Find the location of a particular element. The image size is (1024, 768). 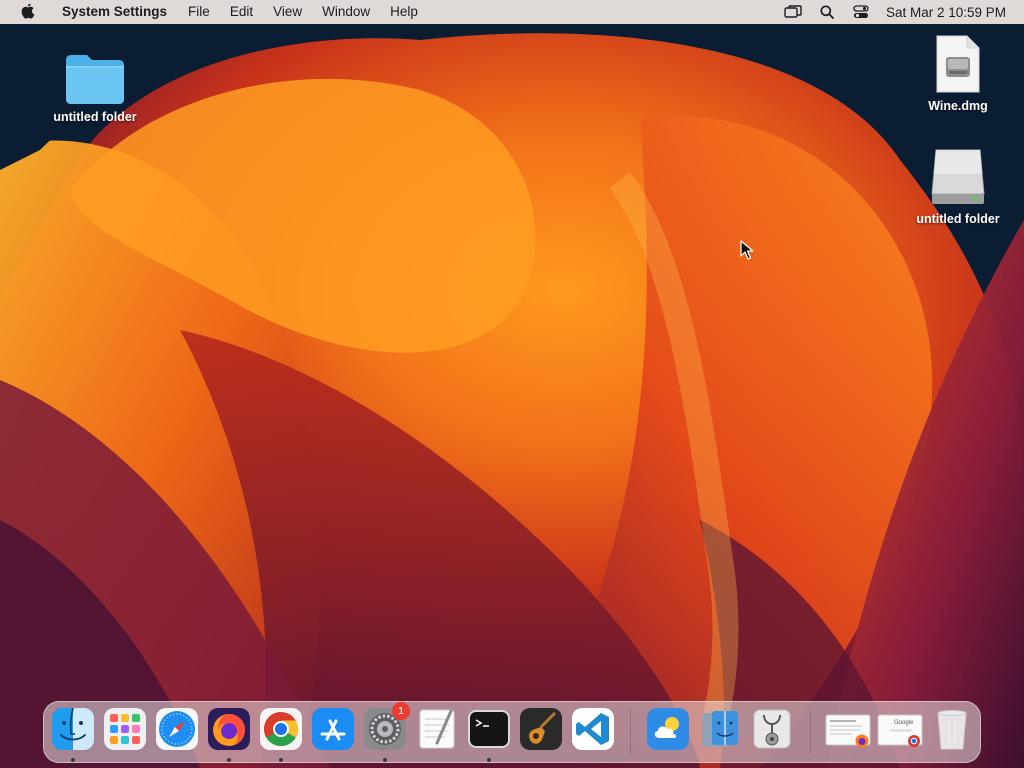

dock-weather is located at coordinates (668, 731).